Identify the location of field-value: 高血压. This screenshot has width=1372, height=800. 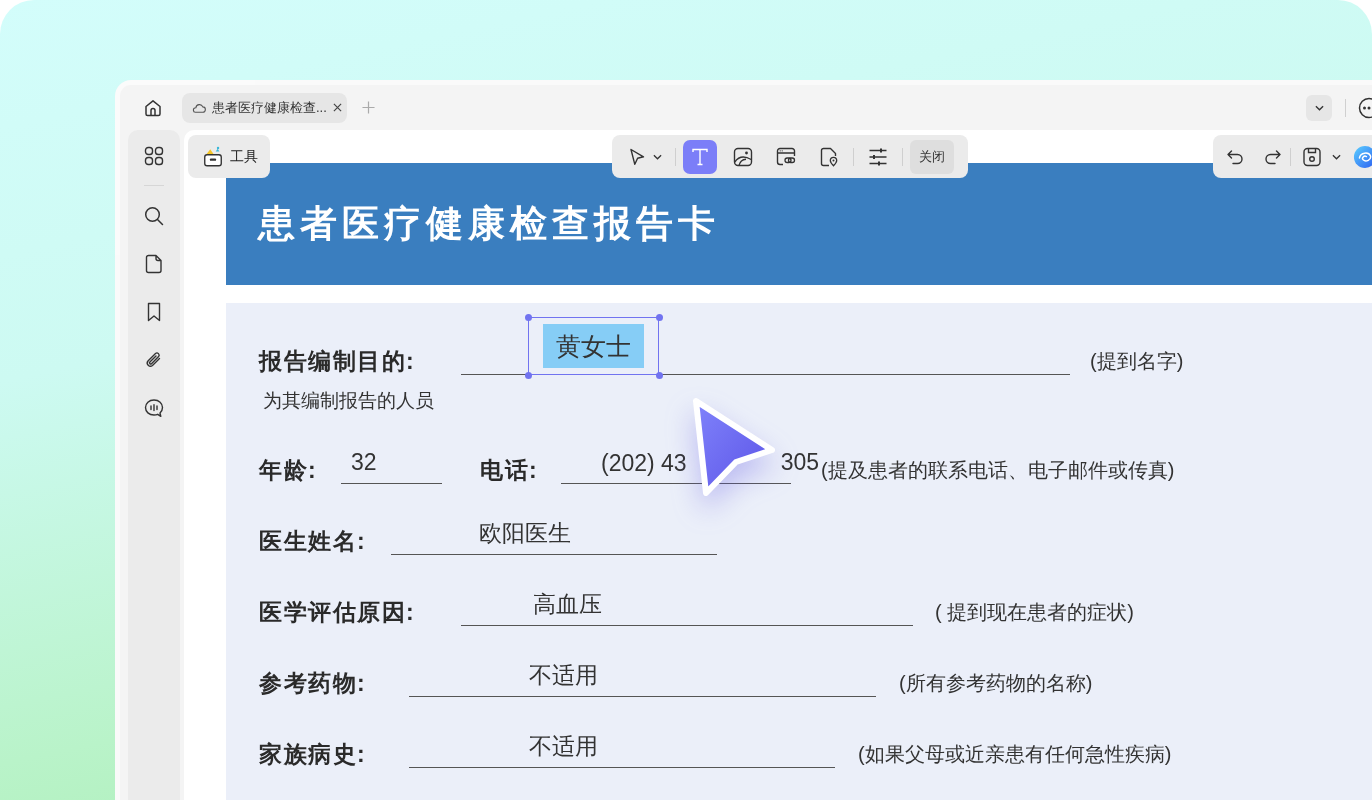
(567, 604).